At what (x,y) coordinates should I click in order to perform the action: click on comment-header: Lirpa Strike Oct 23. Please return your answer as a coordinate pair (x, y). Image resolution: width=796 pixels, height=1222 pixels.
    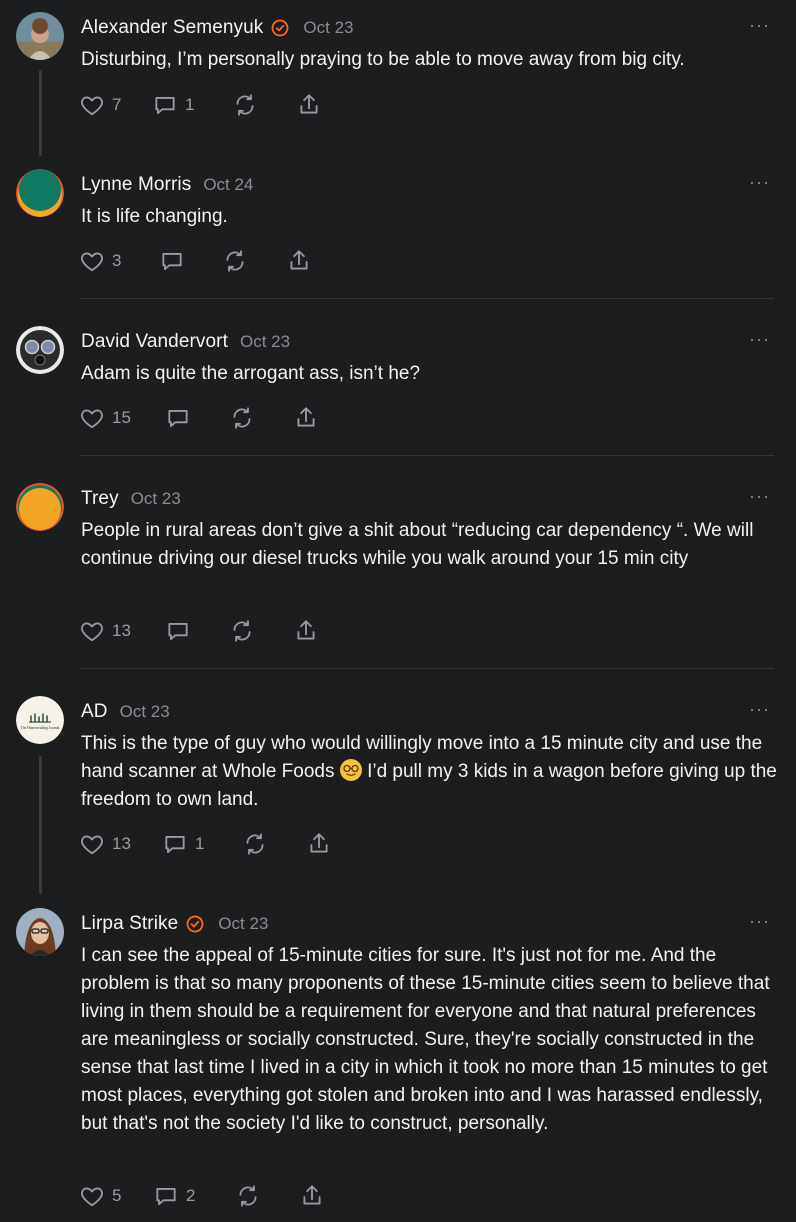
    Looking at the image, I should click on (174, 924).